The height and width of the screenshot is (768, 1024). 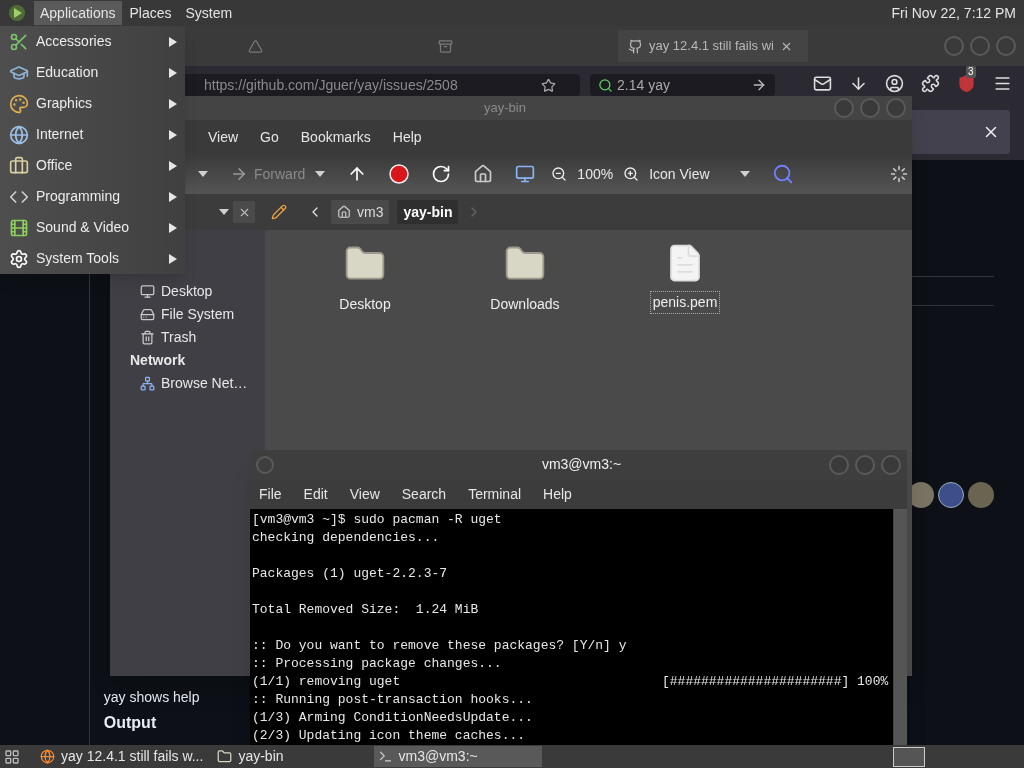 What do you see at coordinates (92, 41) in the screenshot?
I see `menu-item: Accessories` at bounding box center [92, 41].